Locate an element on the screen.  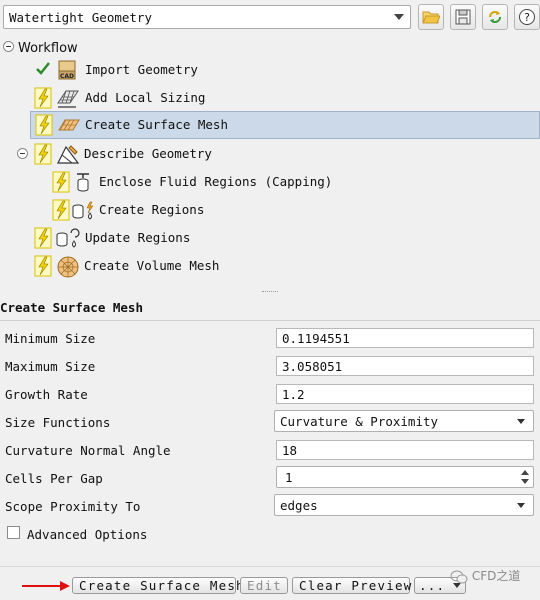
create-surface-mesh-button-label: Create Surface Mesh is located at coordinates (162, 585).